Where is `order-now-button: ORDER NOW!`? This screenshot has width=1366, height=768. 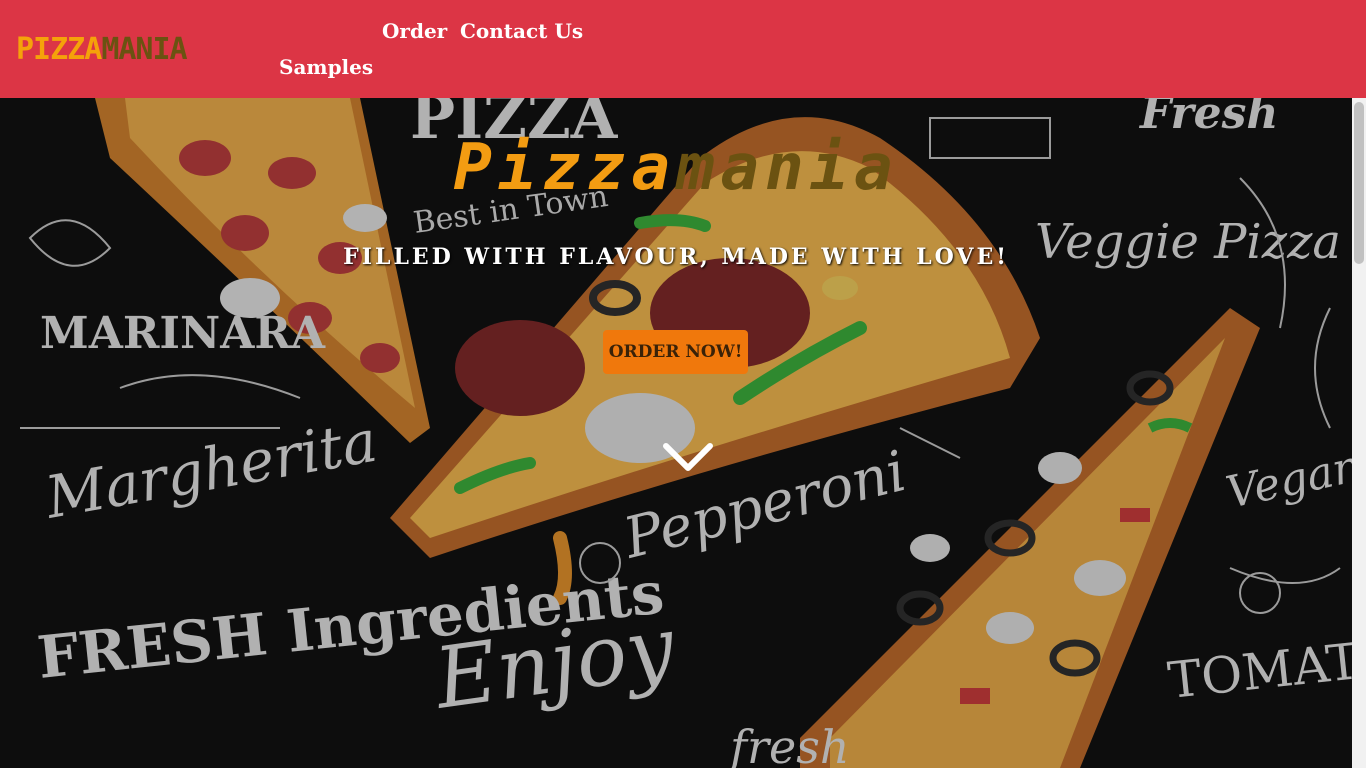
order-now-button: ORDER NOW! is located at coordinates (675, 352).